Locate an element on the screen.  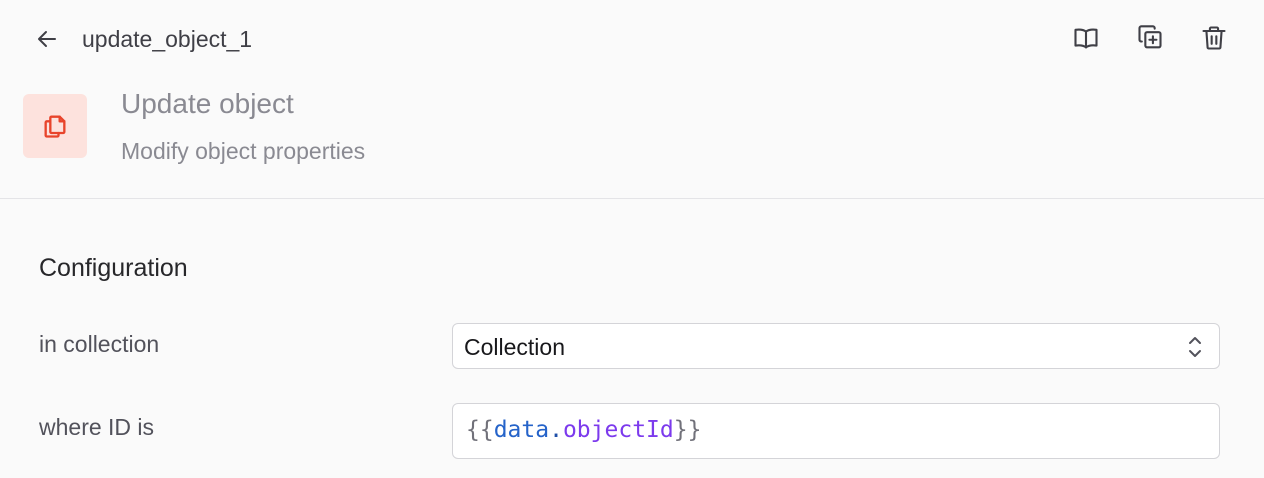
template-property: objectId is located at coordinates (618, 430).